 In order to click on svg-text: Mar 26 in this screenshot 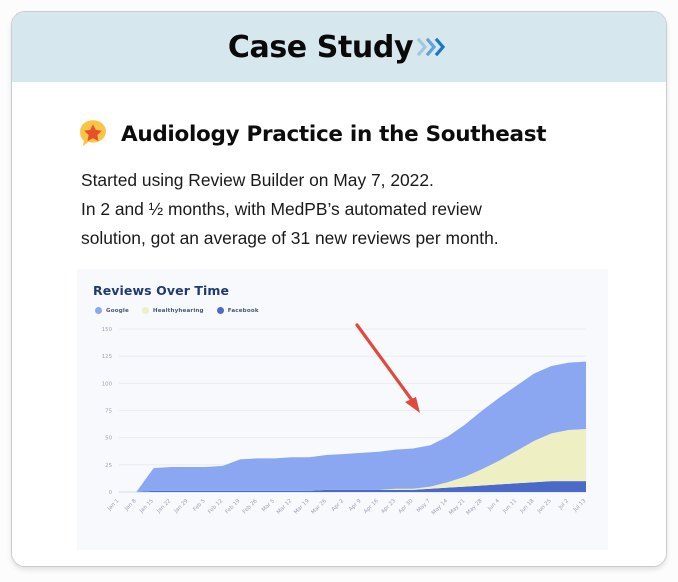, I will do `click(319, 507)`.